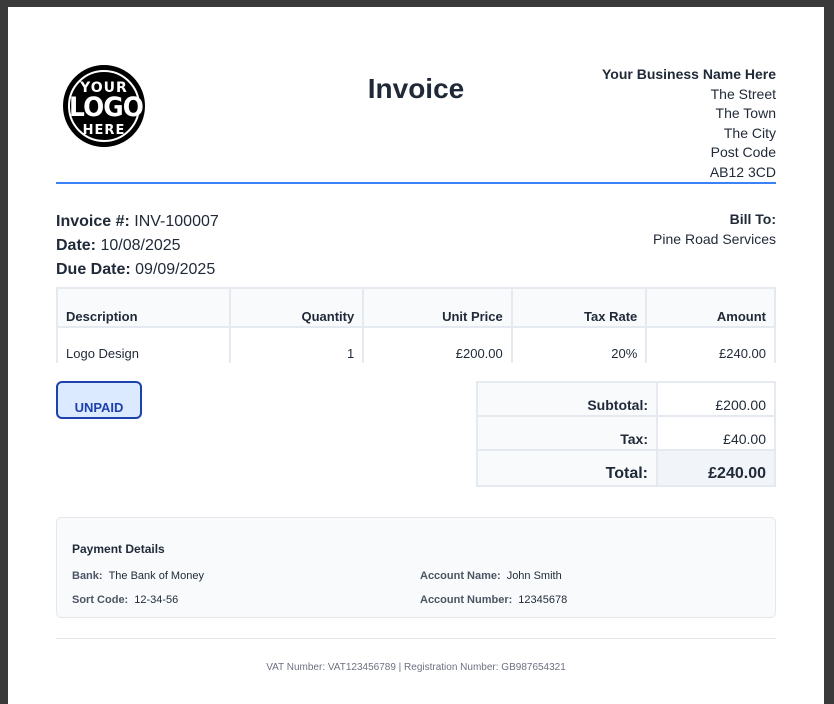 Image resolution: width=834 pixels, height=704 pixels. I want to click on header-quantity: Quantity, so click(296, 307).